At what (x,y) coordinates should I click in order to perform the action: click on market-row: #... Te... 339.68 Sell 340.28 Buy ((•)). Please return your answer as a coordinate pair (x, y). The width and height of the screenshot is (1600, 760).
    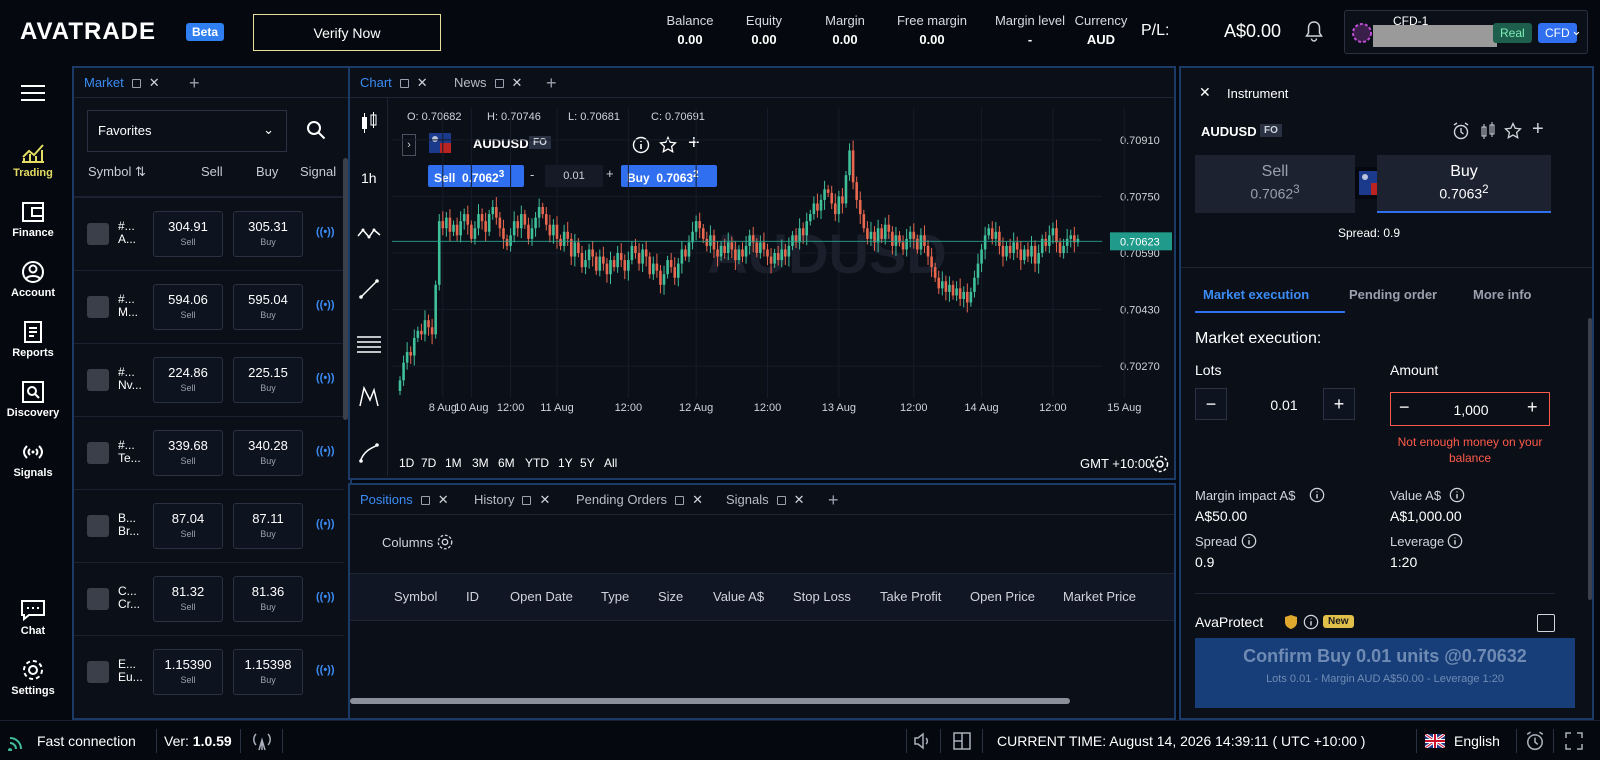
    Looking at the image, I should click on (209, 452).